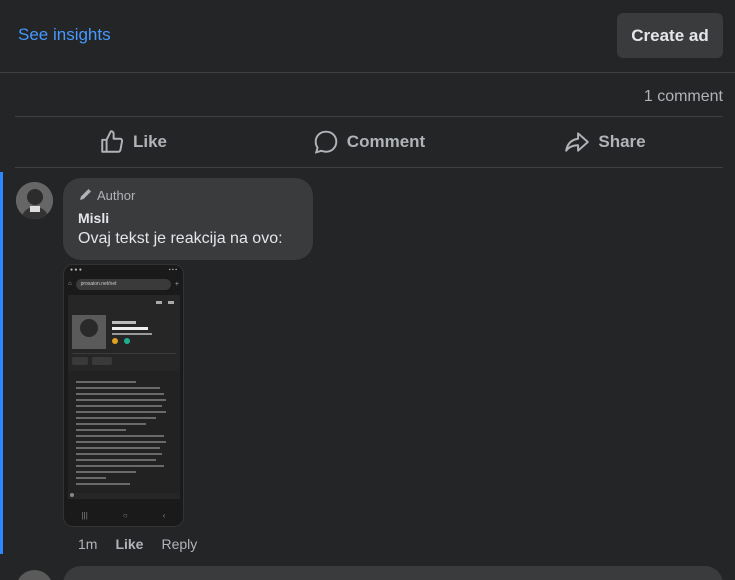  I want to click on phone-url-bar: ⌂ prosaion.net/net +, so click(123, 284).